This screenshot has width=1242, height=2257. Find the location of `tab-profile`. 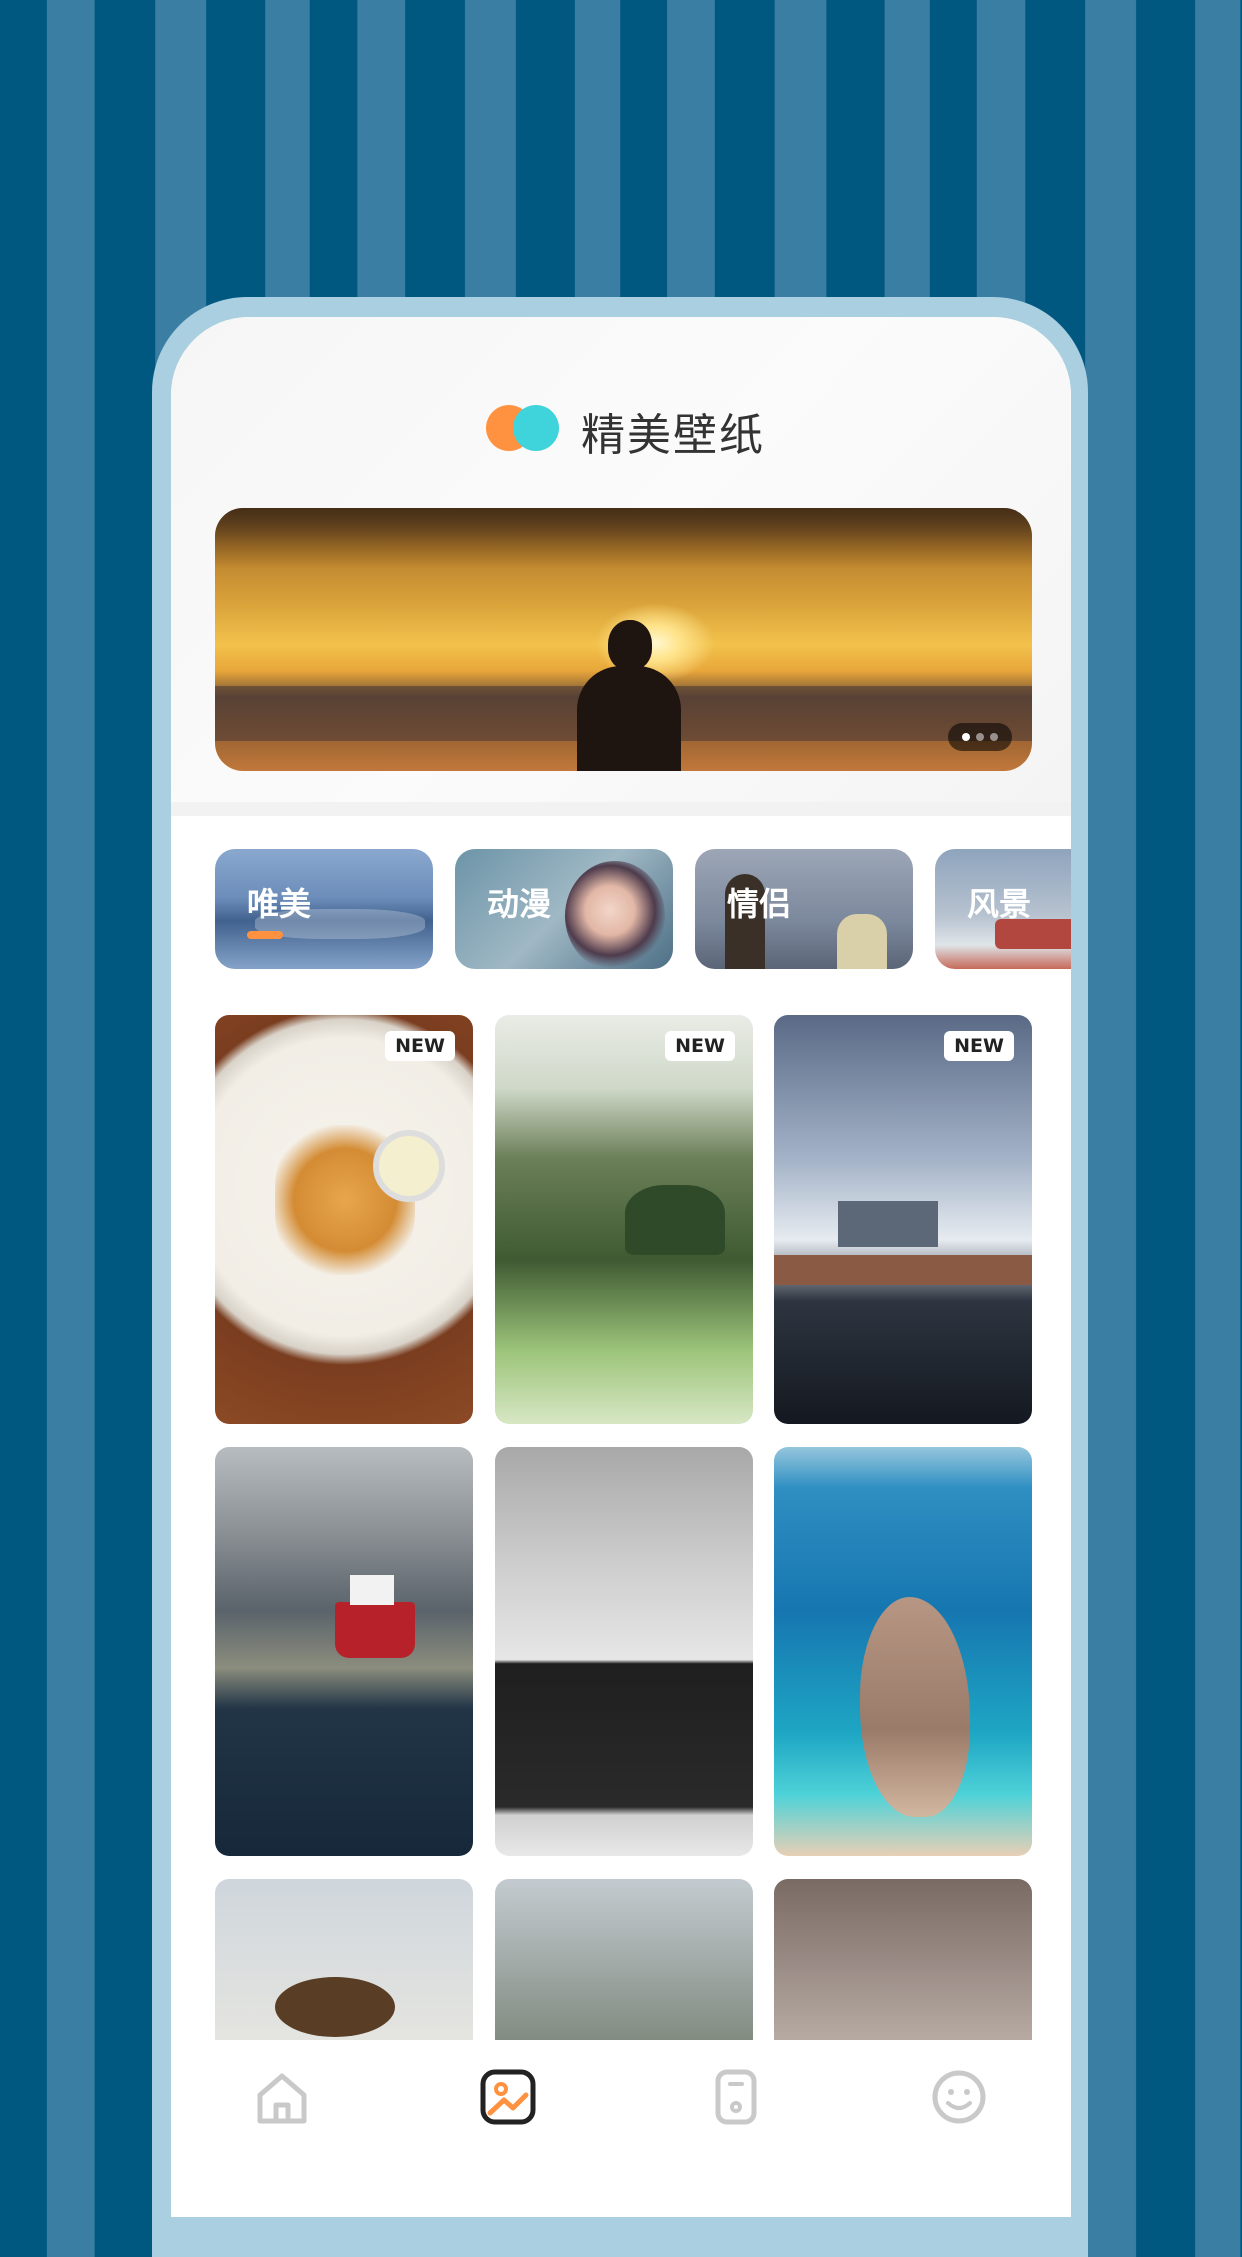

tab-profile is located at coordinates (959, 2097).